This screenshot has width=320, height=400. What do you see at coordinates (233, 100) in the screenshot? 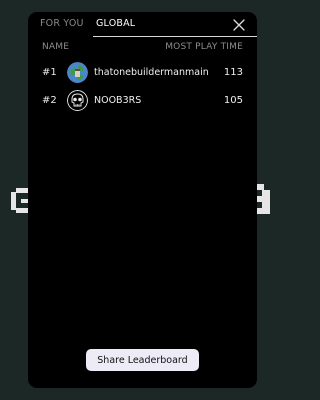
I see `play-time-value: 105` at bounding box center [233, 100].